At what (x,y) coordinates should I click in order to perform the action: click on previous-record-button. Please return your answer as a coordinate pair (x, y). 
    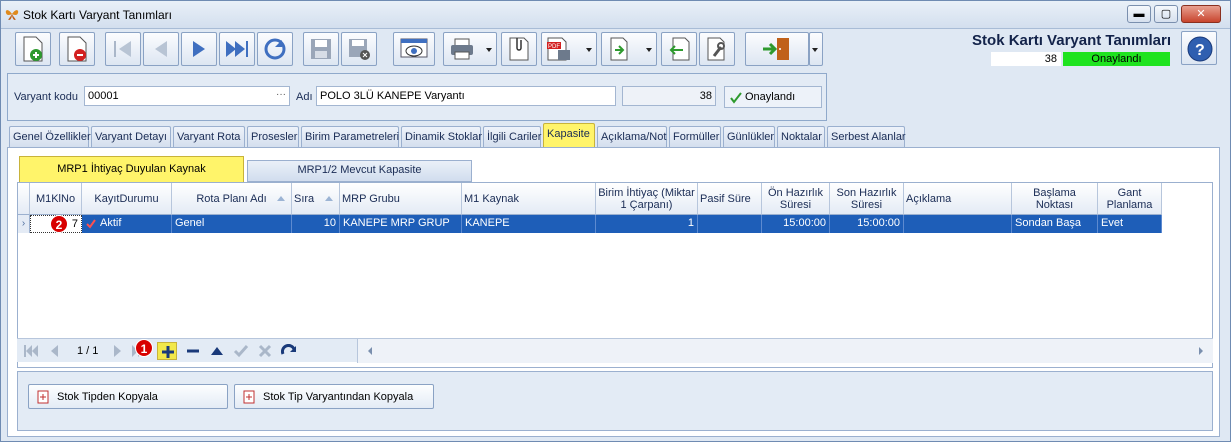
    Looking at the image, I should click on (161, 49).